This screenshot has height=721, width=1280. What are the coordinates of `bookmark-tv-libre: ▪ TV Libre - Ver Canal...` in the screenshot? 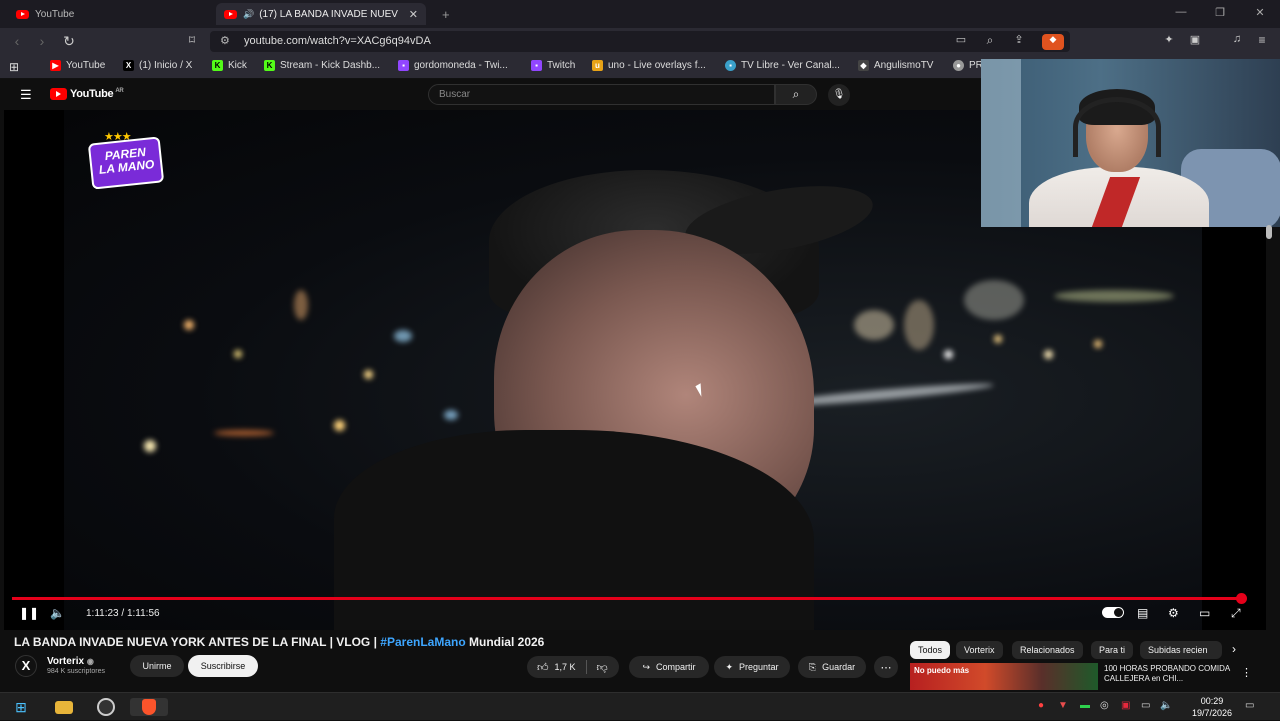 It's located at (782, 65).